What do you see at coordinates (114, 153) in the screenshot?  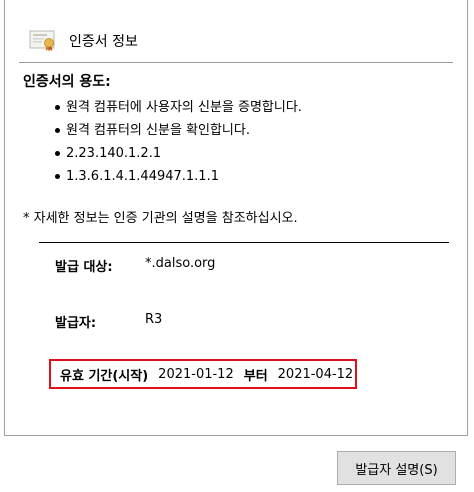 I see `purpose-text: 2.23.140.1.2.1` at bounding box center [114, 153].